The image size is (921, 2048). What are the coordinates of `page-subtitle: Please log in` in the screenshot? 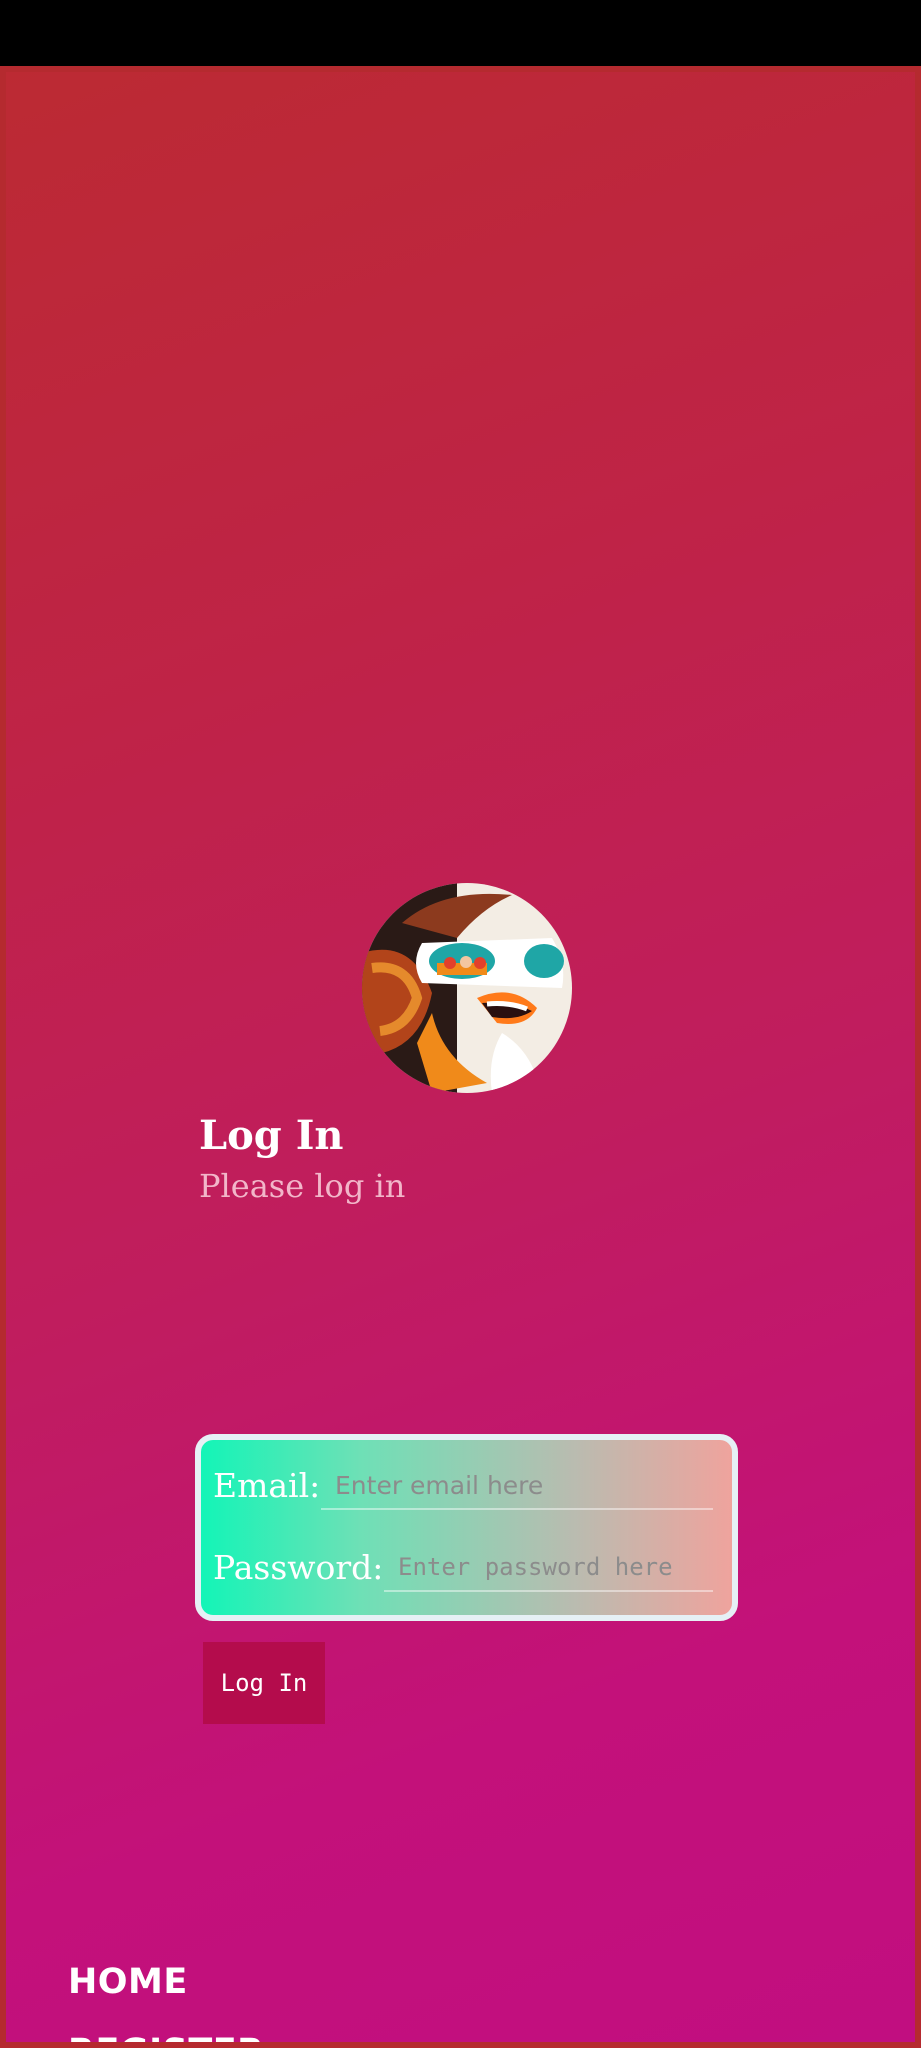 It's located at (302, 1186).